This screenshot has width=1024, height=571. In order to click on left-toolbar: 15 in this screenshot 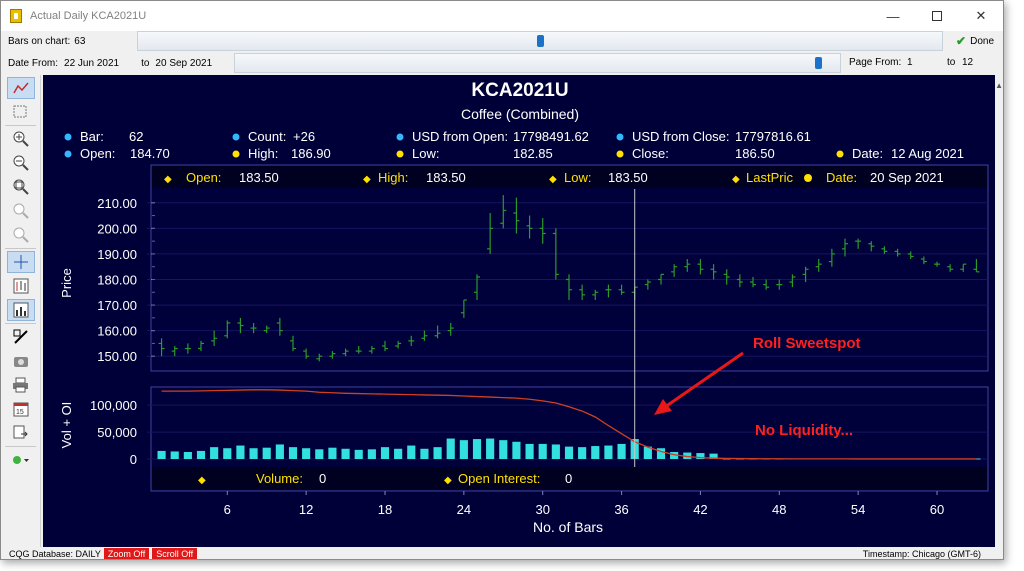, I will do `click(21, 311)`.